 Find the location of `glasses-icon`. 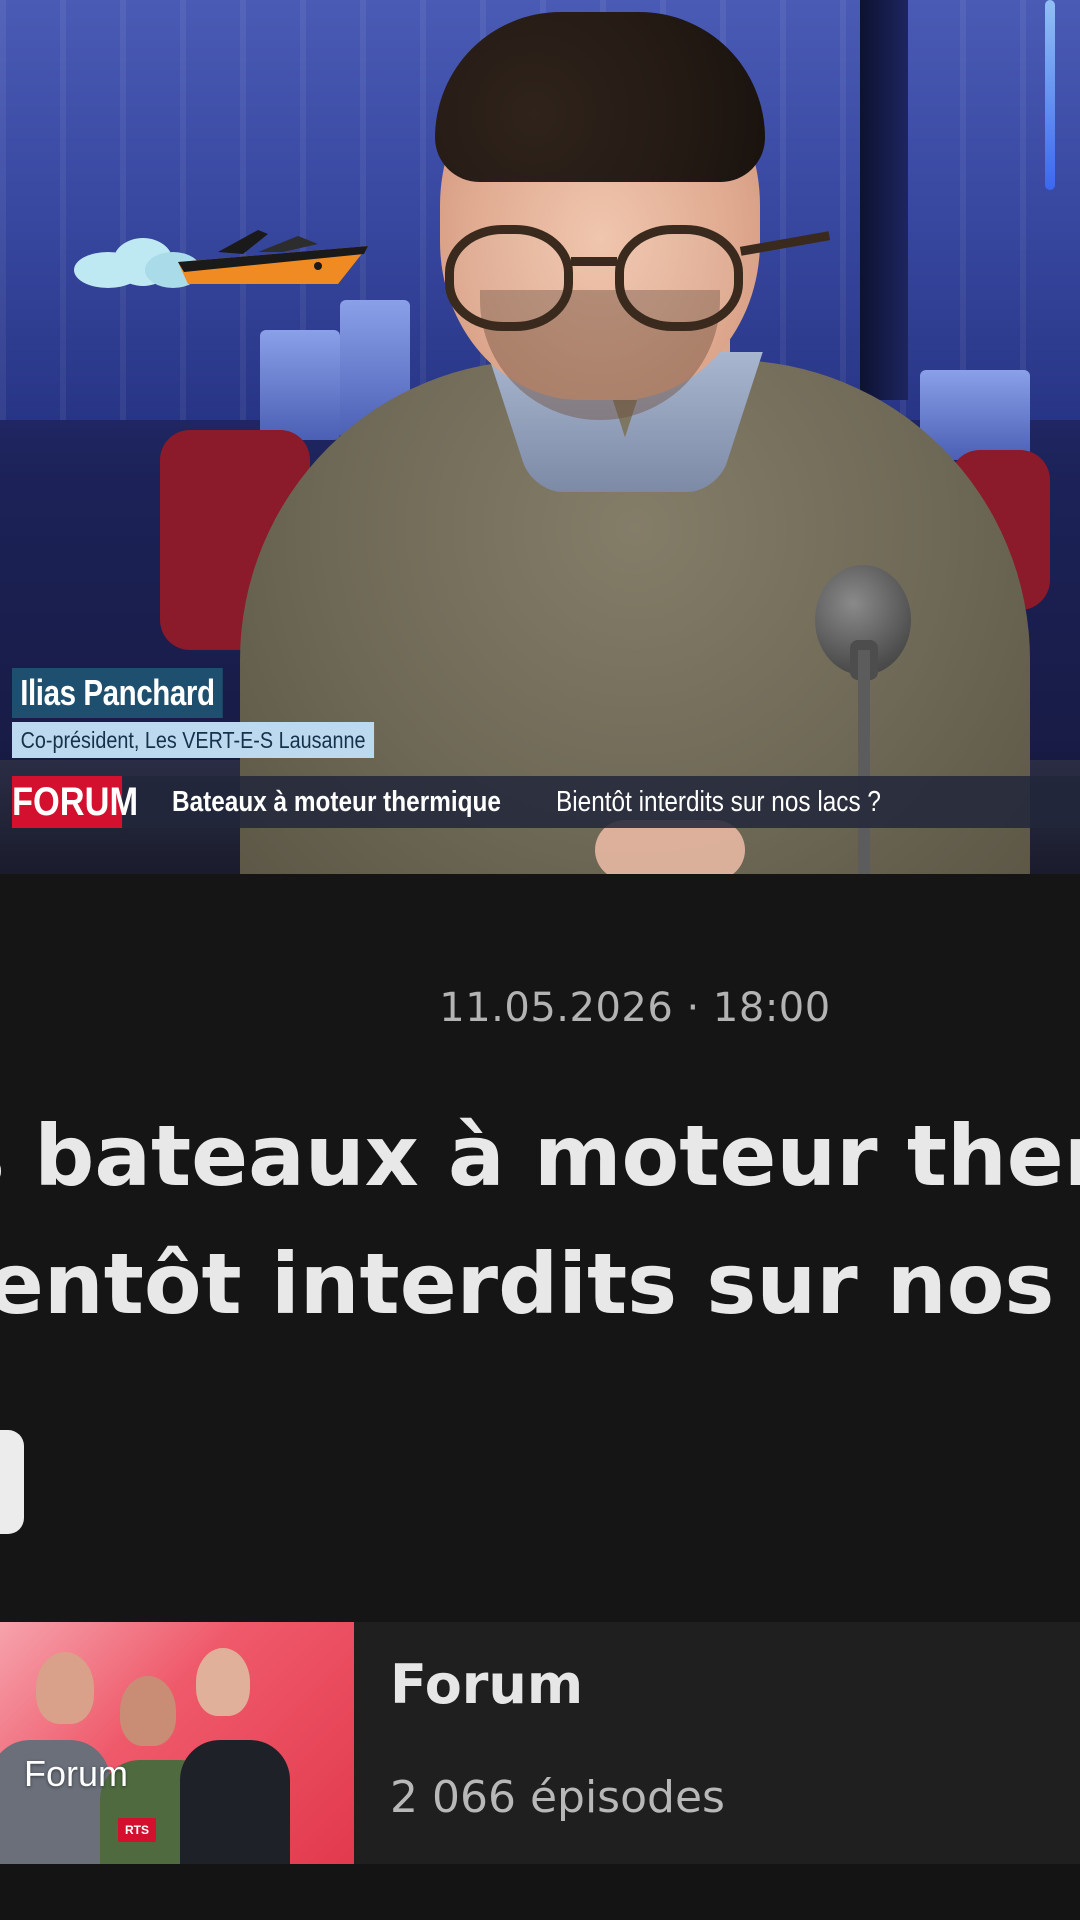

glasses-icon is located at coordinates (623, 278).